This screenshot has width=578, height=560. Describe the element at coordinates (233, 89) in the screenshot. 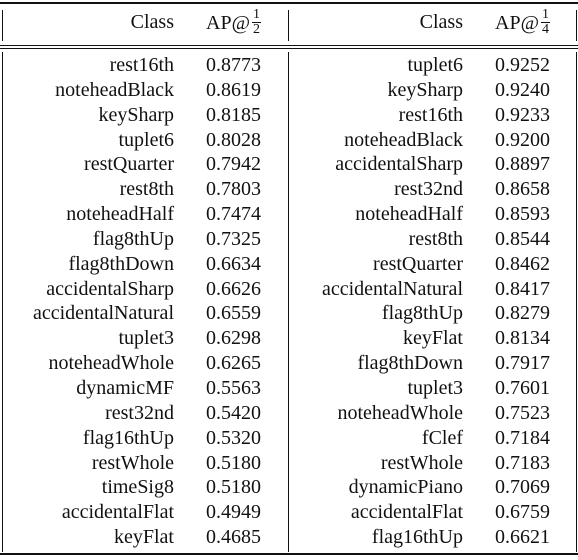

I see `ap-value-cell: 0.8619` at that location.